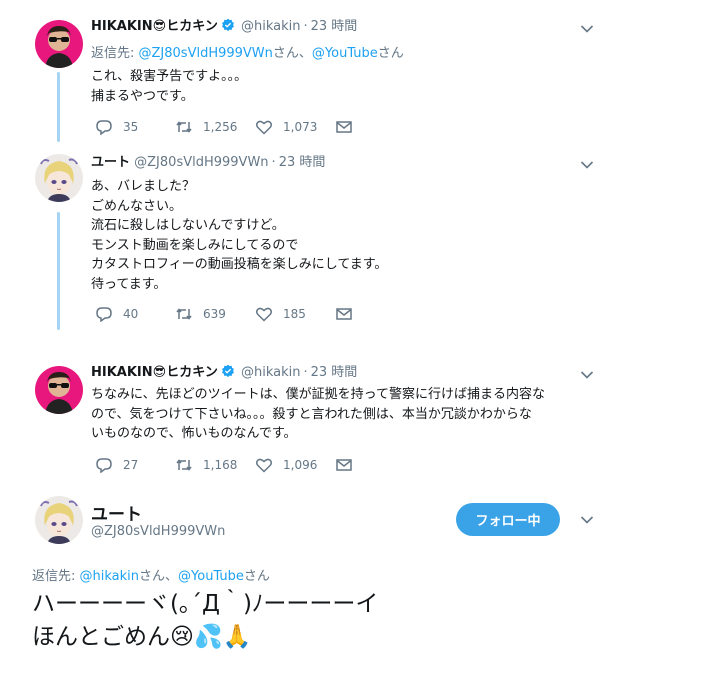  Describe the element at coordinates (137, 206) in the screenshot. I see `tweet-text-line: ごめんなさい。` at that location.